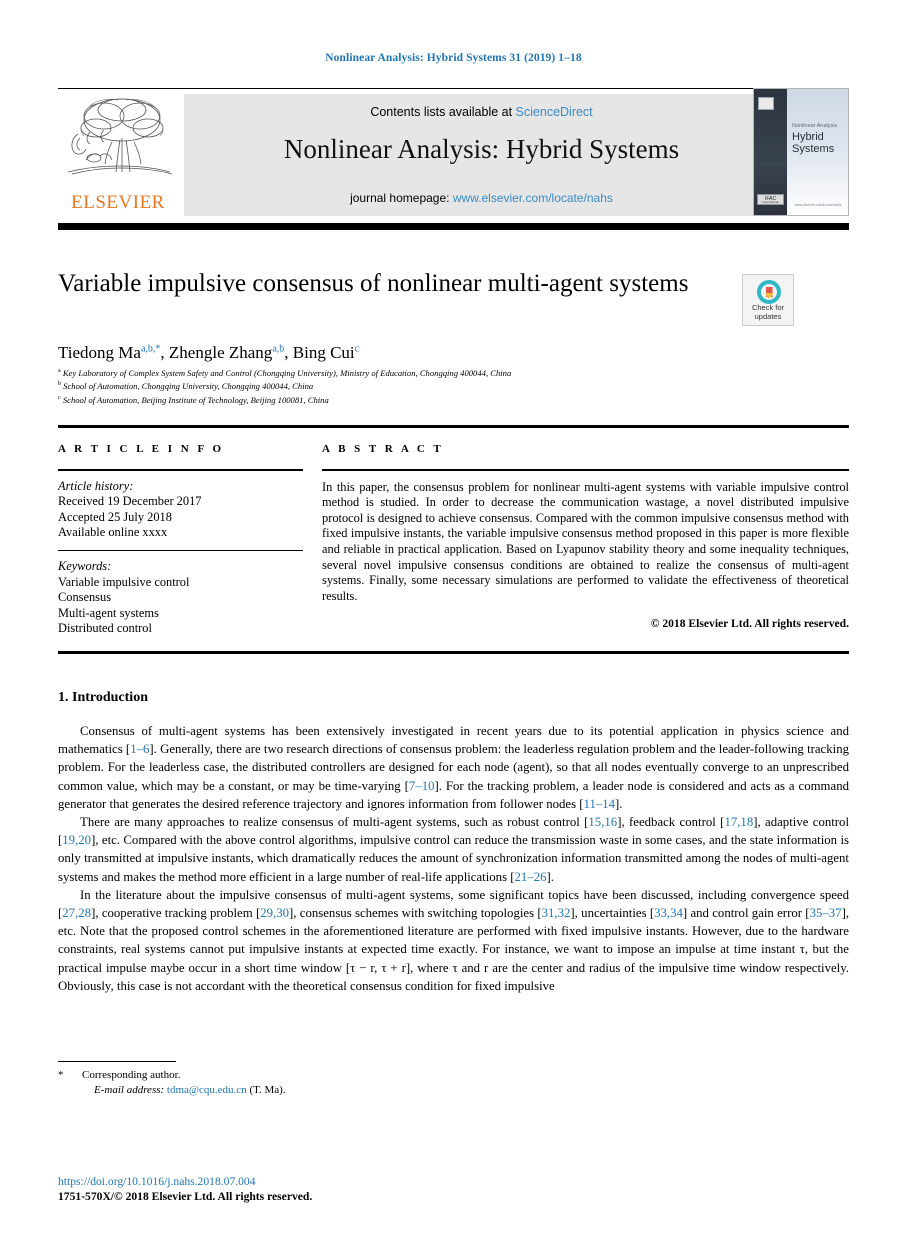 Image resolution: width=907 pixels, height=1238 pixels. What do you see at coordinates (176, 913) in the screenshot?
I see `paragraph-text: ], cooperative tracking problem [` at bounding box center [176, 913].